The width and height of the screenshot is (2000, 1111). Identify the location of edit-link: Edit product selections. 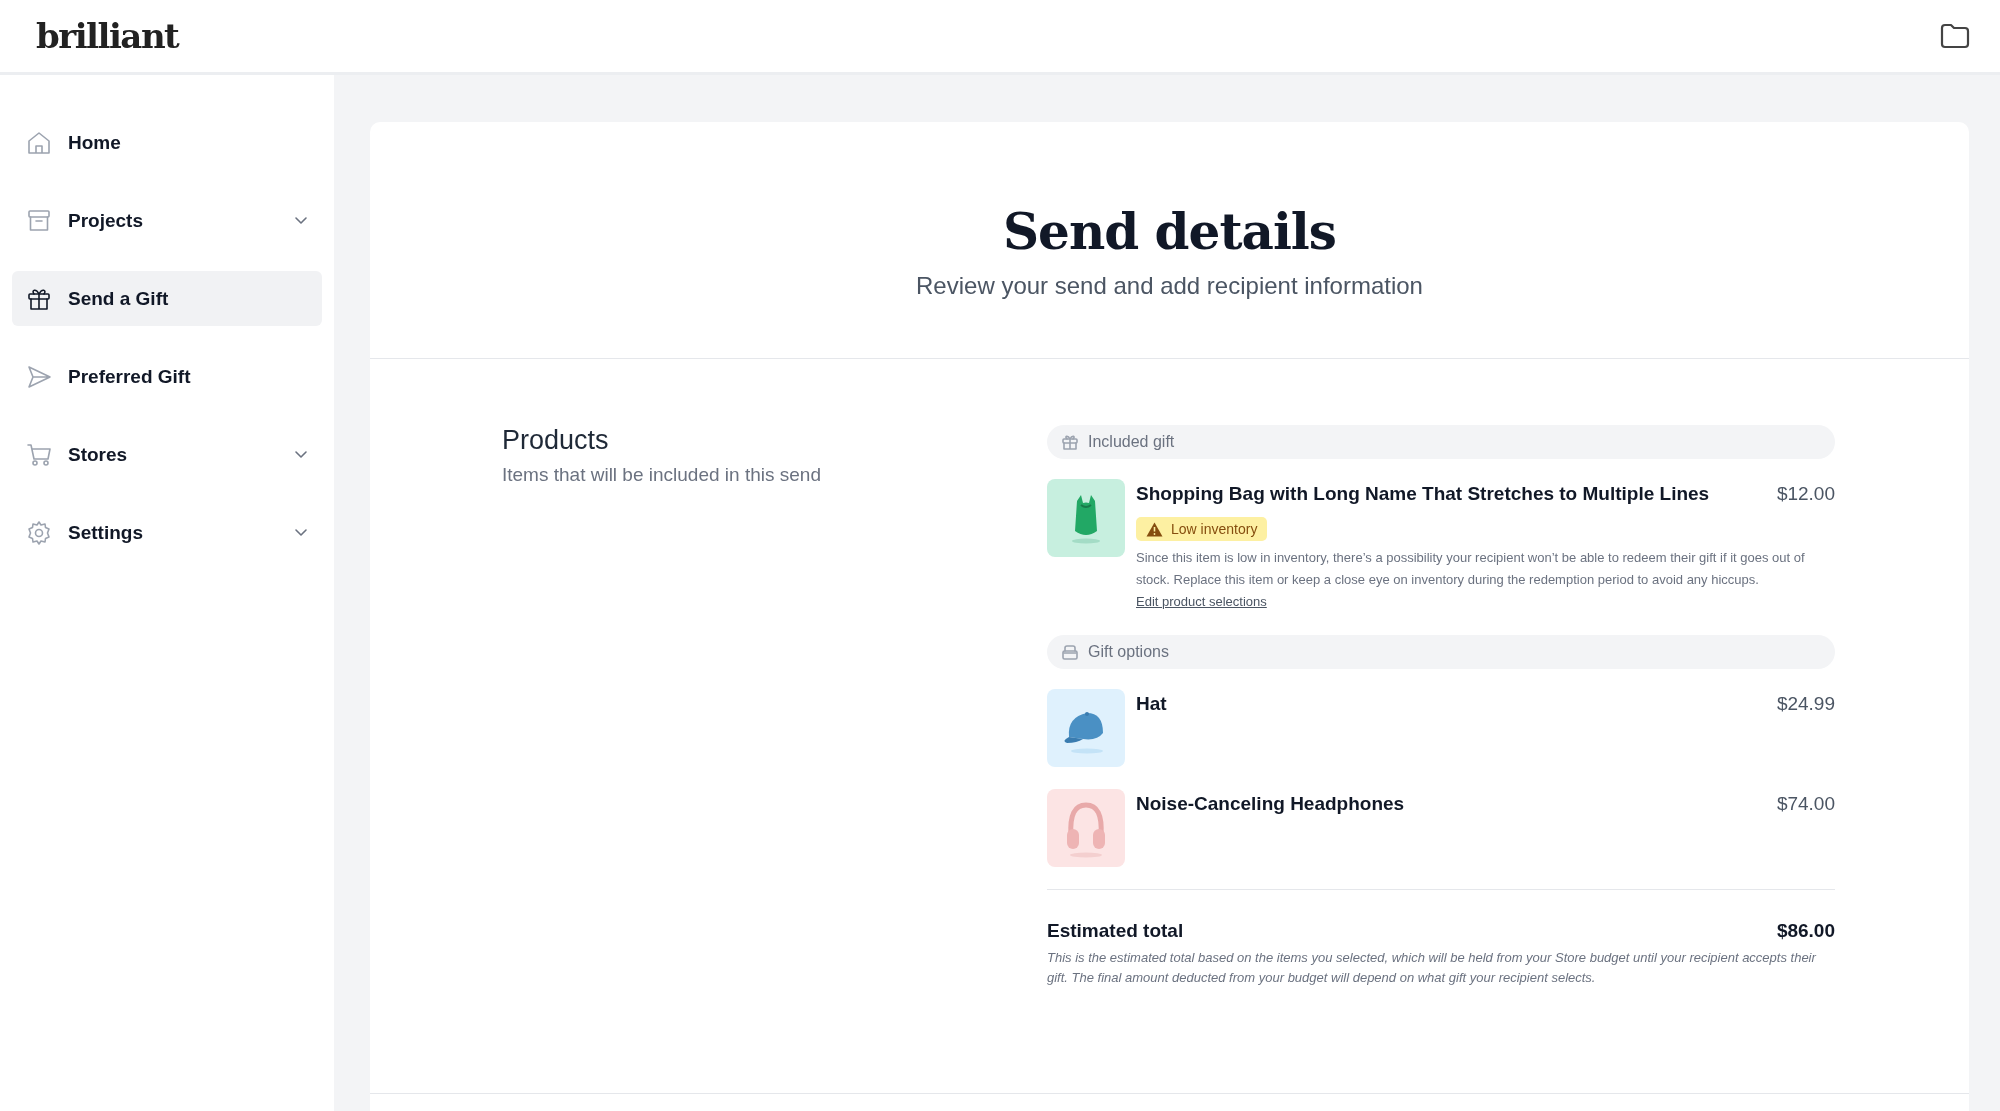
(1201, 601).